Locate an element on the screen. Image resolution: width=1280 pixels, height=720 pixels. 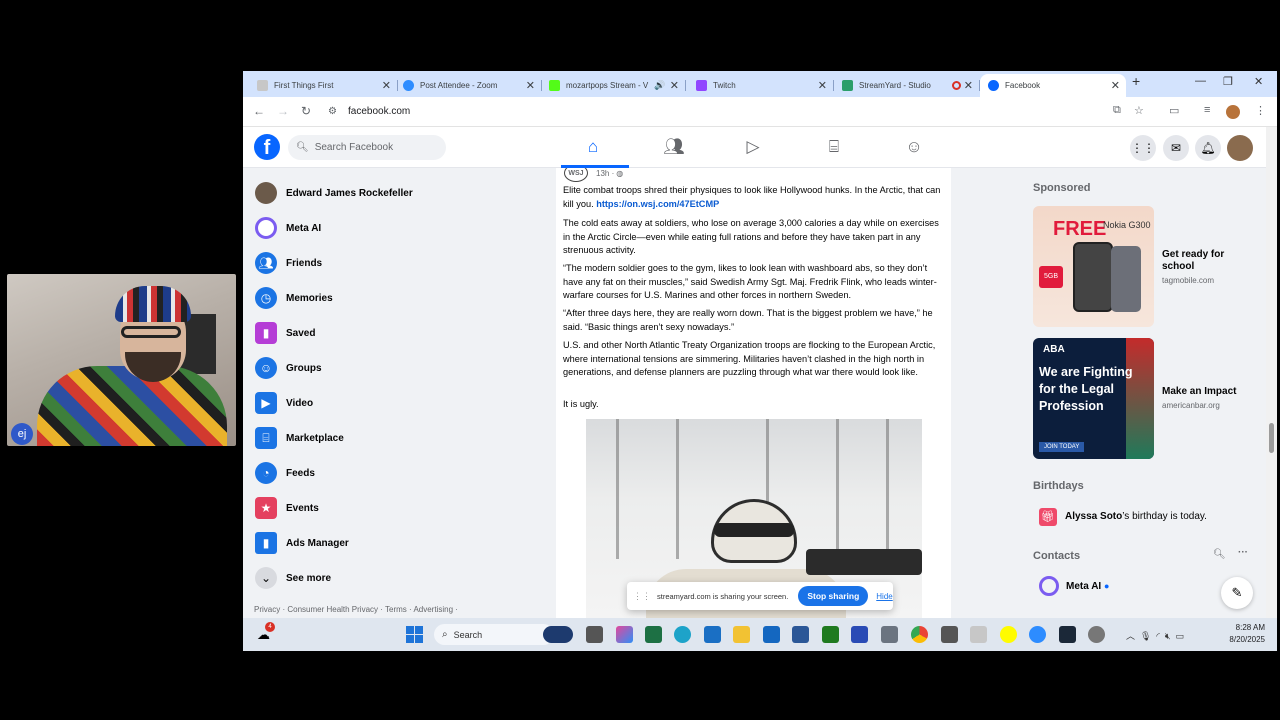
scrollbar-thumb is located at coordinates (1271, 438).